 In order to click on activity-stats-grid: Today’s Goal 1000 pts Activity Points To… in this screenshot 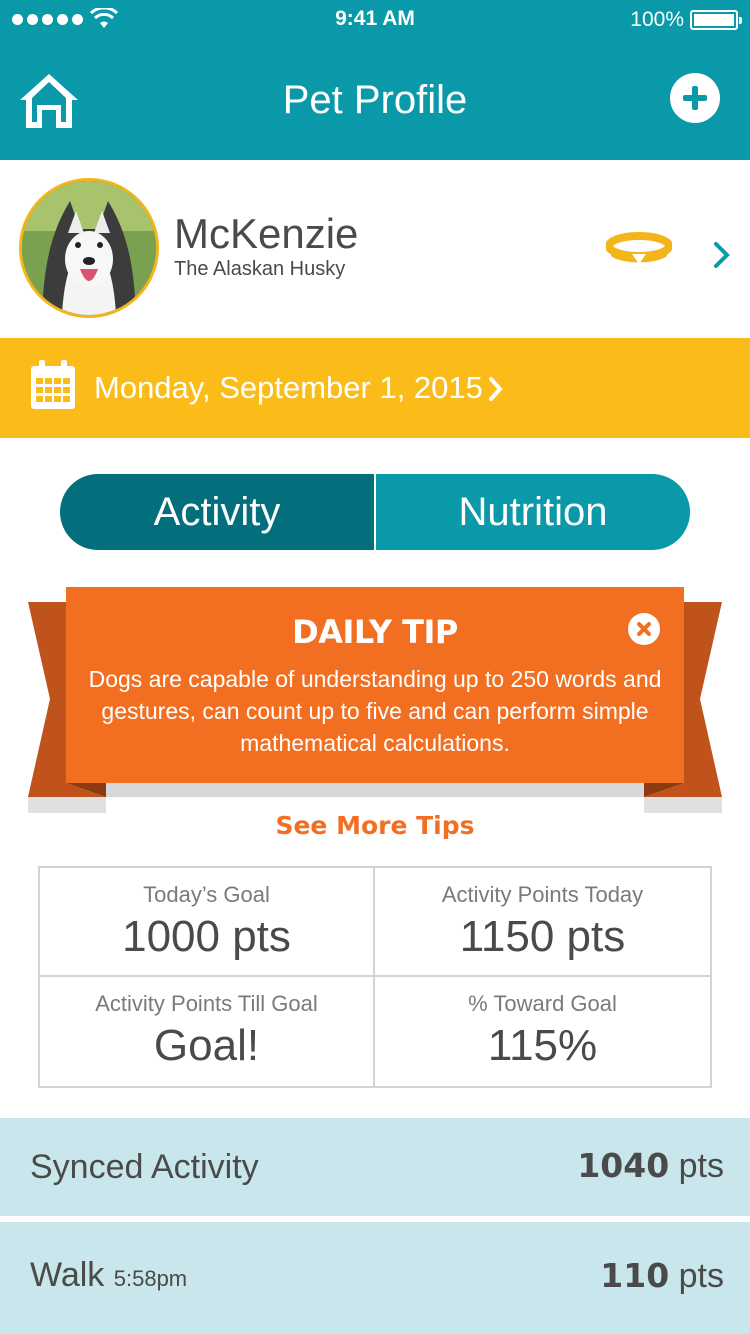, I will do `click(375, 977)`.